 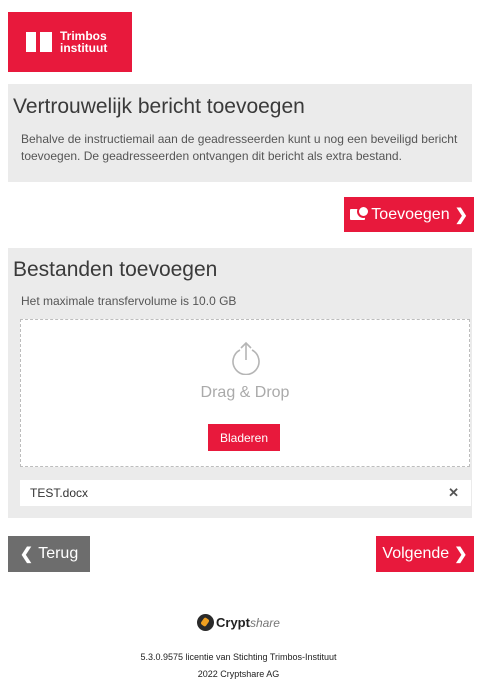 What do you see at coordinates (58, 553) in the screenshot?
I see `back-label: Terug` at bounding box center [58, 553].